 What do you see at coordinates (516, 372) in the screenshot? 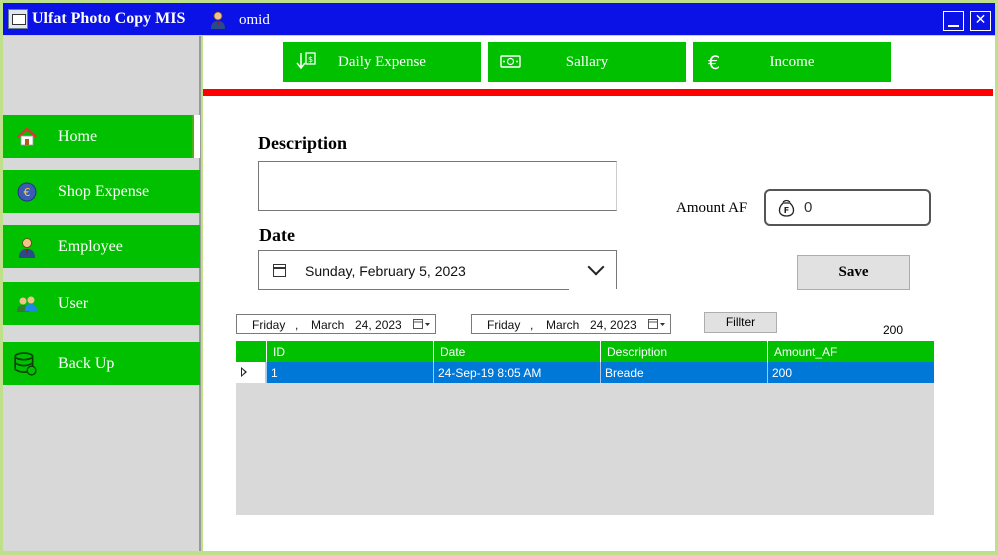
I see `cell-date: 24-Sep-19 8:05 AM` at bounding box center [516, 372].